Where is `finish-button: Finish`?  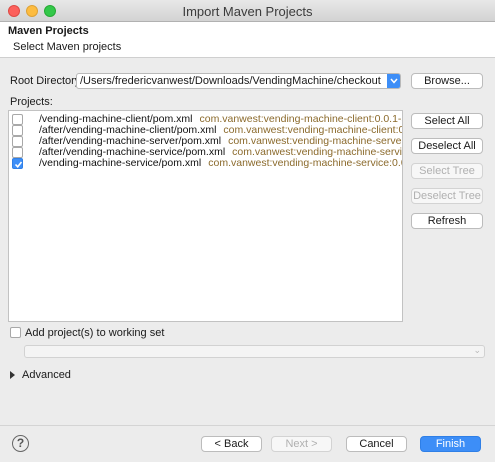
finish-button: Finish is located at coordinates (450, 444).